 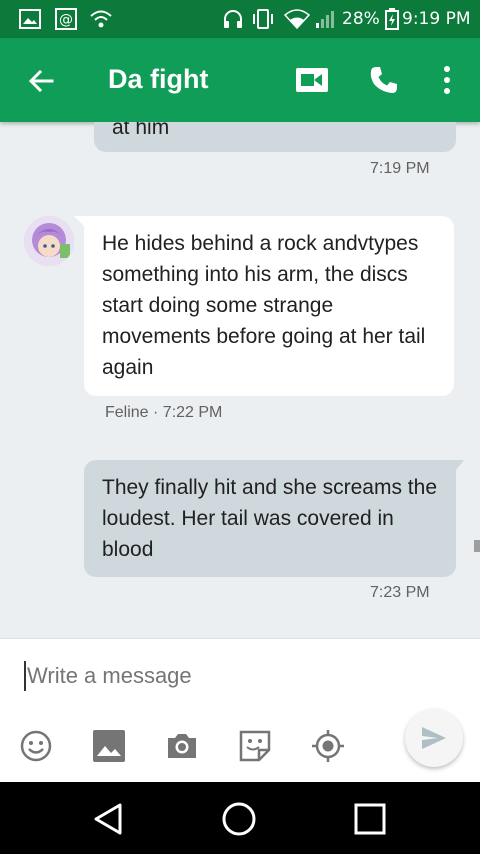 I want to click on avatar-image-icon, so click(x=49, y=241).